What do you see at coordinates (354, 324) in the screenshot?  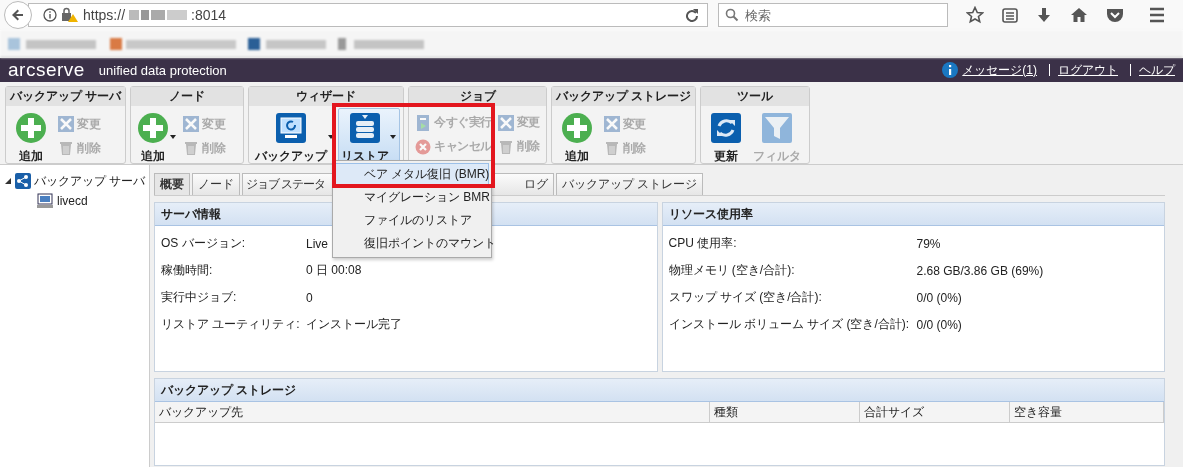 I see `field-value: インストール完了` at bounding box center [354, 324].